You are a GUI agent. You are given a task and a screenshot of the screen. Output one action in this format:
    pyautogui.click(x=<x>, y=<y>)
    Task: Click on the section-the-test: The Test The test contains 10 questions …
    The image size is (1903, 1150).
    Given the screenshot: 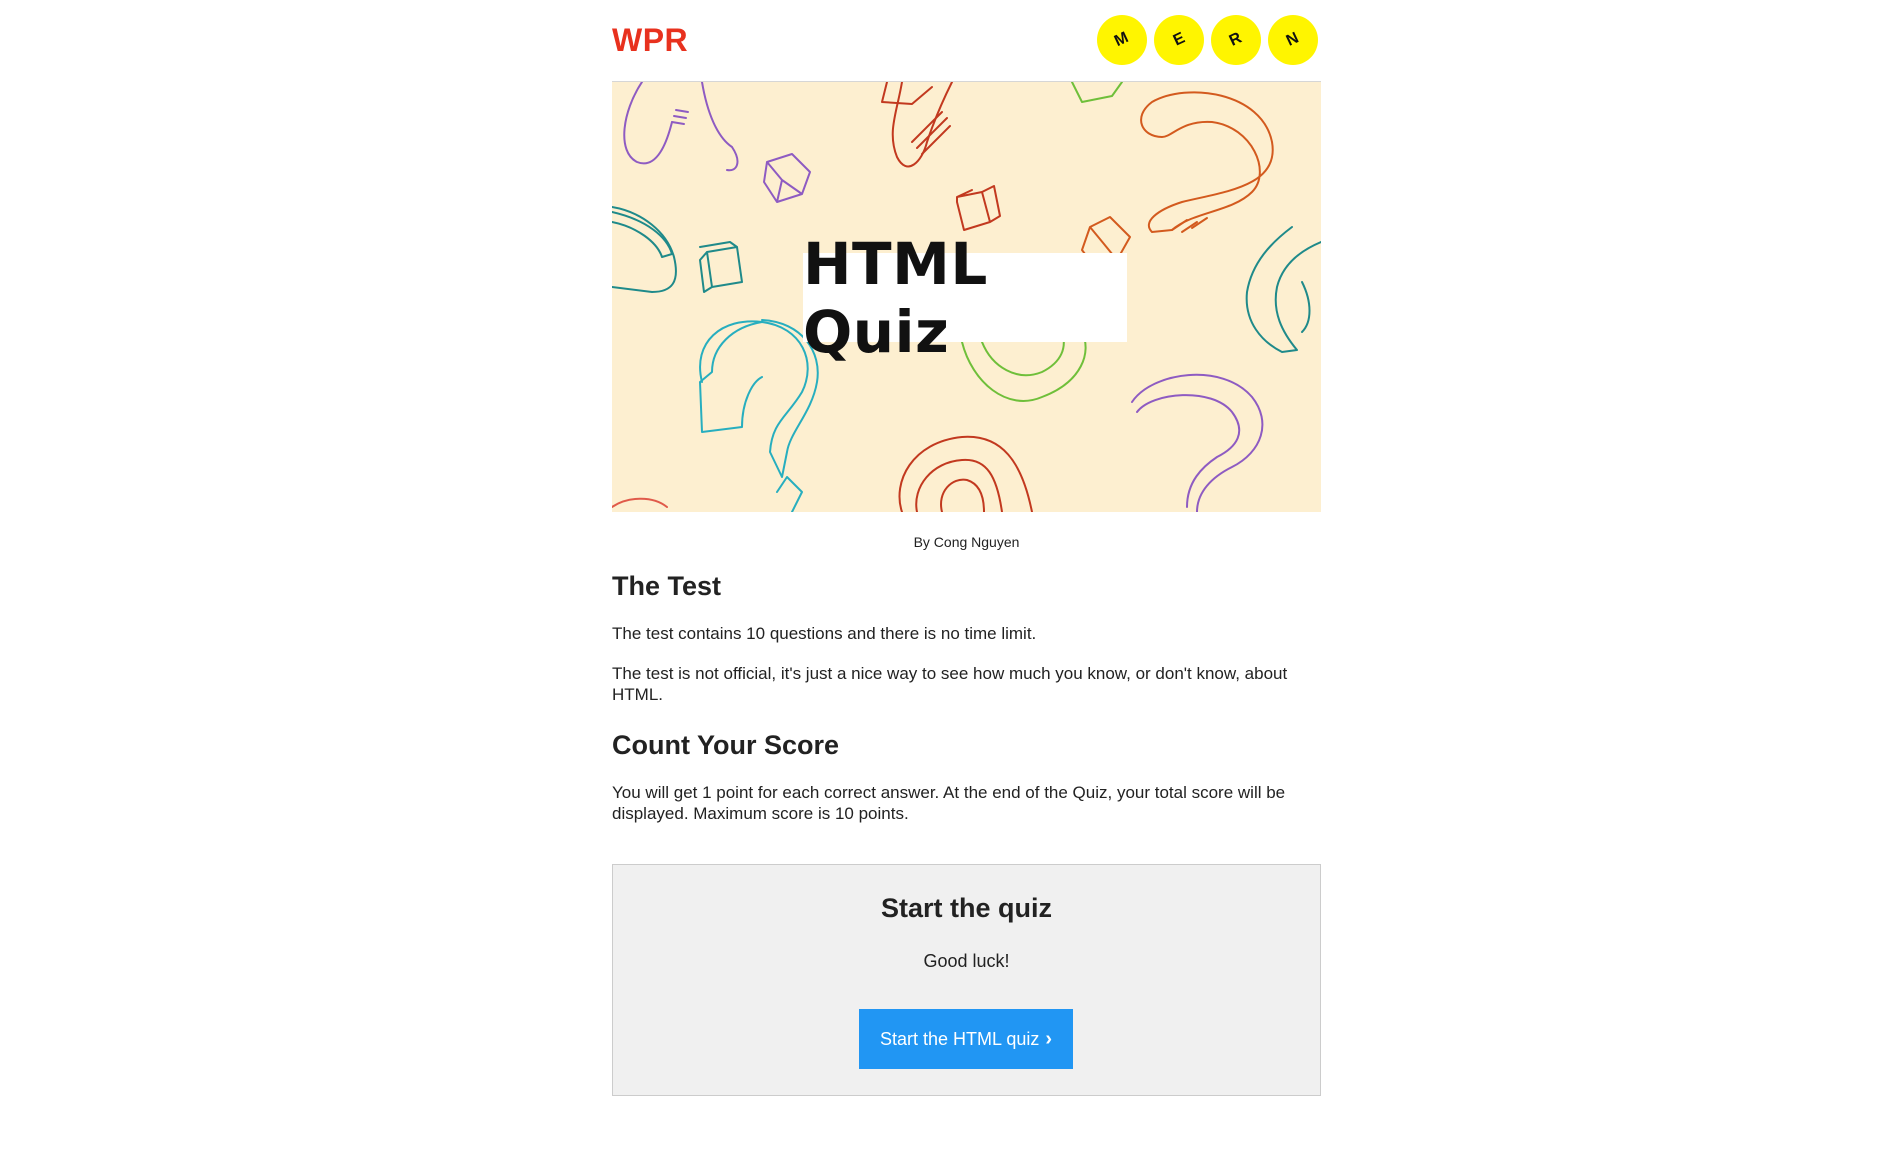 What is the action you would take?
    pyautogui.click(x=966, y=638)
    